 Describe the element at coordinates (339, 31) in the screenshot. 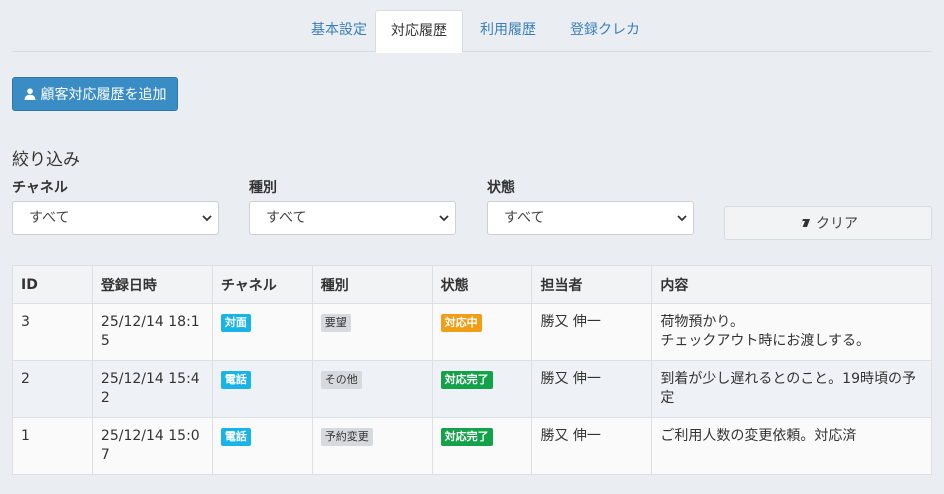

I see `tab-basic-settings: 基本設定` at that location.